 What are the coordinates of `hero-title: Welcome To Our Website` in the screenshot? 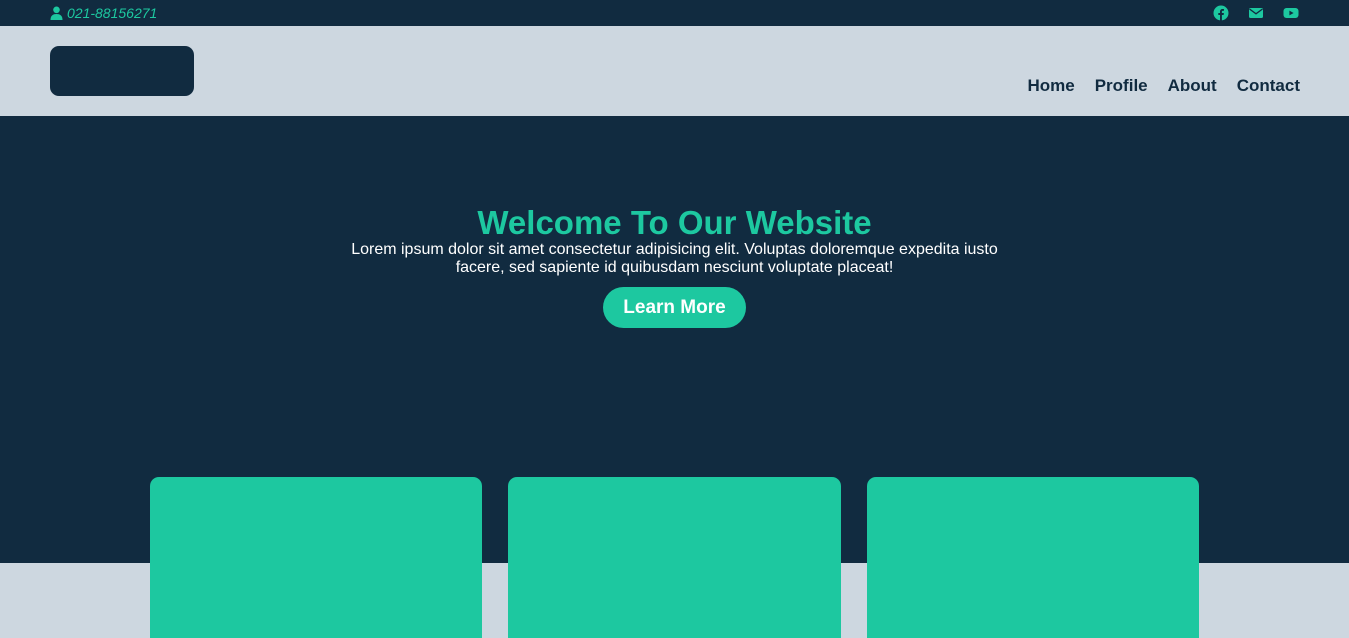 It's located at (674, 222).